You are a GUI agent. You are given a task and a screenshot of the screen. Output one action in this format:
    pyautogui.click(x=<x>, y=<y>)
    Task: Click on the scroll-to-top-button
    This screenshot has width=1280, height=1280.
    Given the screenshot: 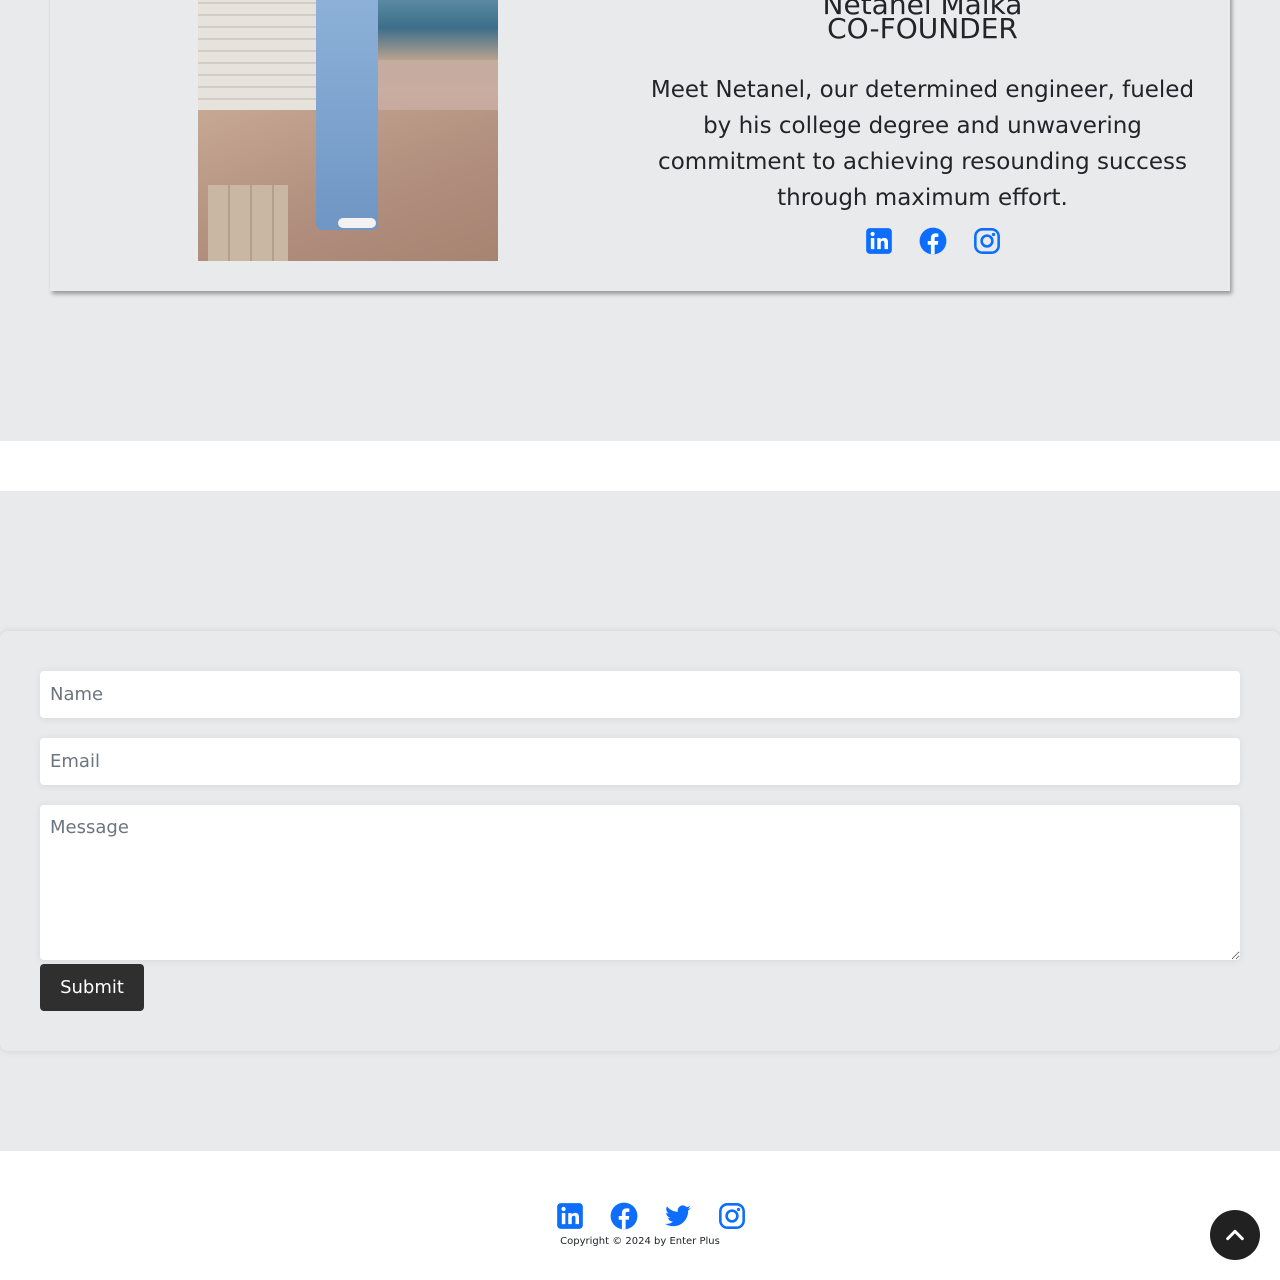 What is the action you would take?
    pyautogui.click(x=1235, y=1235)
    